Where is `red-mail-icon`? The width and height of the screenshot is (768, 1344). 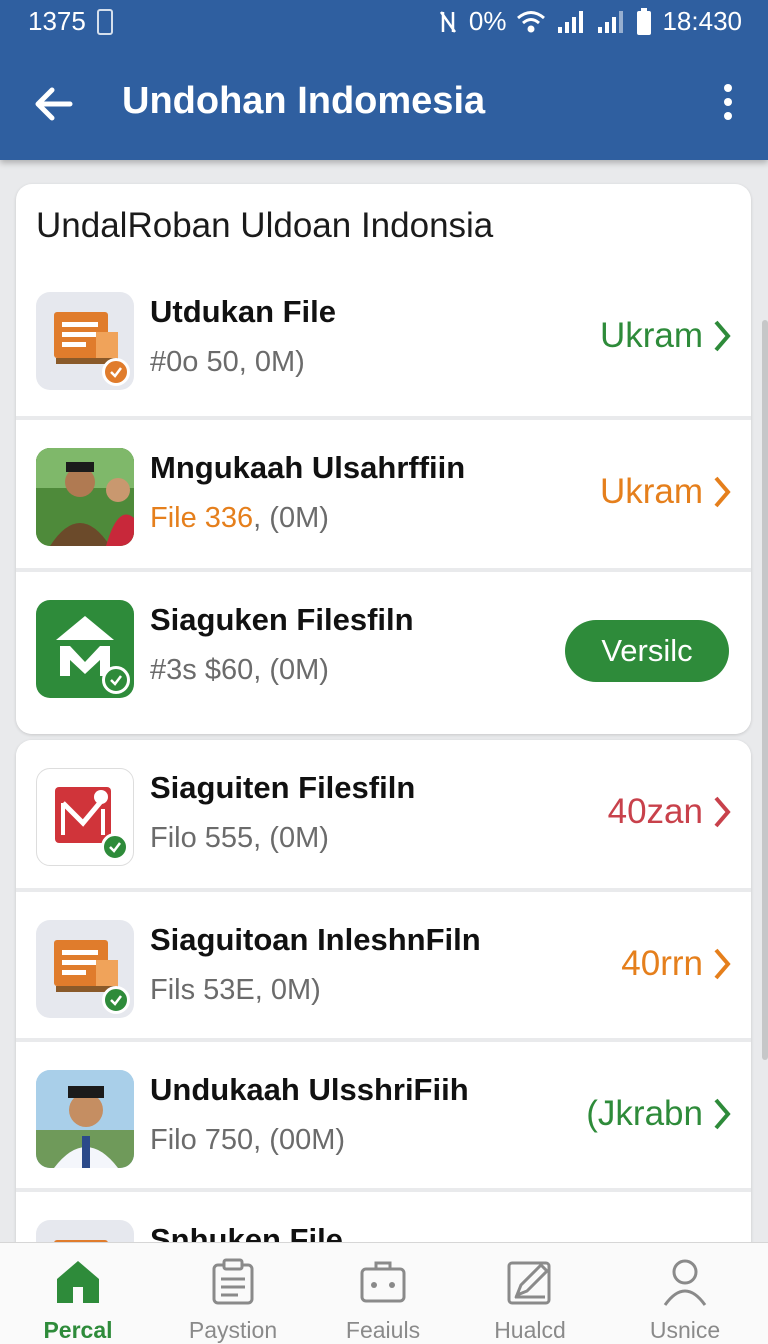 red-mail-icon is located at coordinates (85, 817).